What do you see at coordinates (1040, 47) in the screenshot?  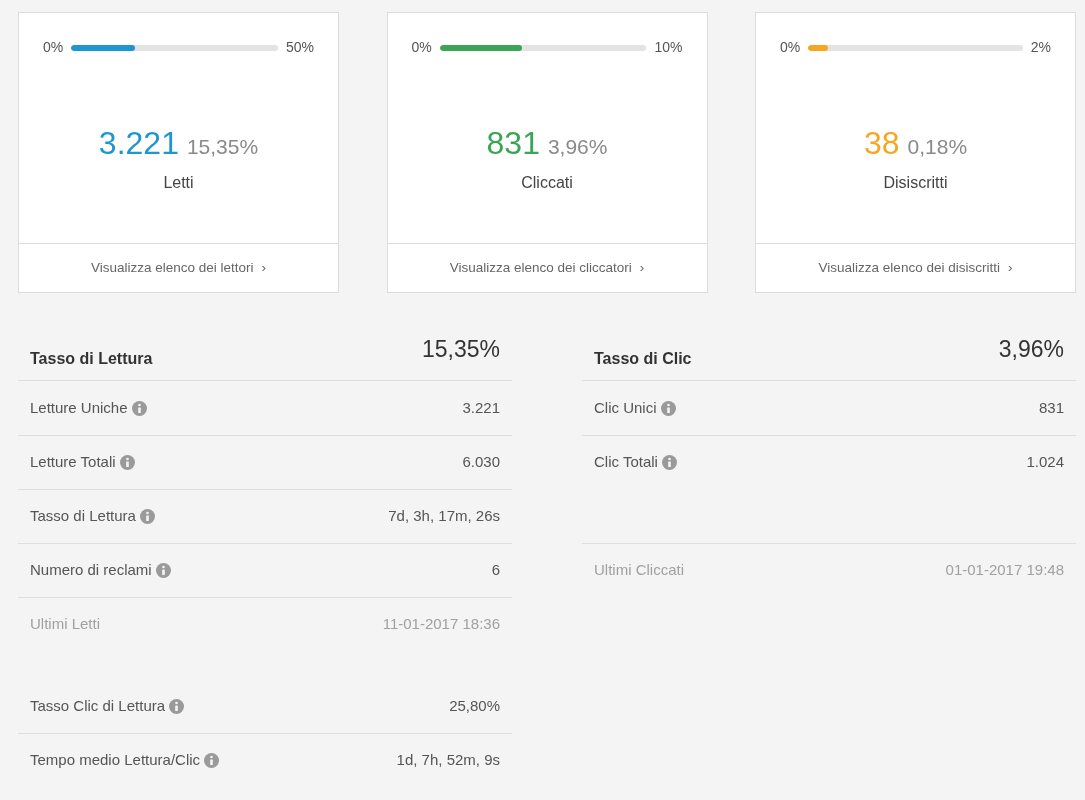 I see `scale-max-label: 2%` at bounding box center [1040, 47].